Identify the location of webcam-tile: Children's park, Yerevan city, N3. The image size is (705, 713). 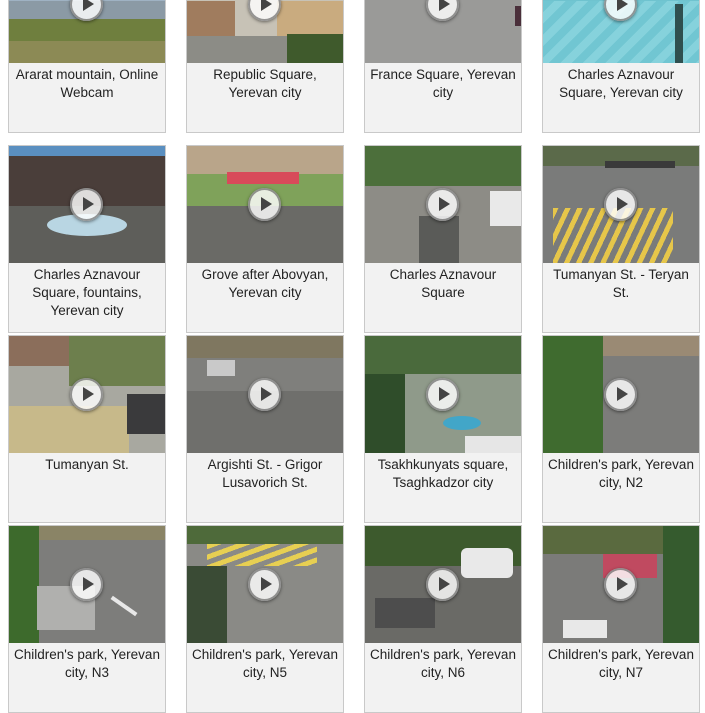
(87, 619).